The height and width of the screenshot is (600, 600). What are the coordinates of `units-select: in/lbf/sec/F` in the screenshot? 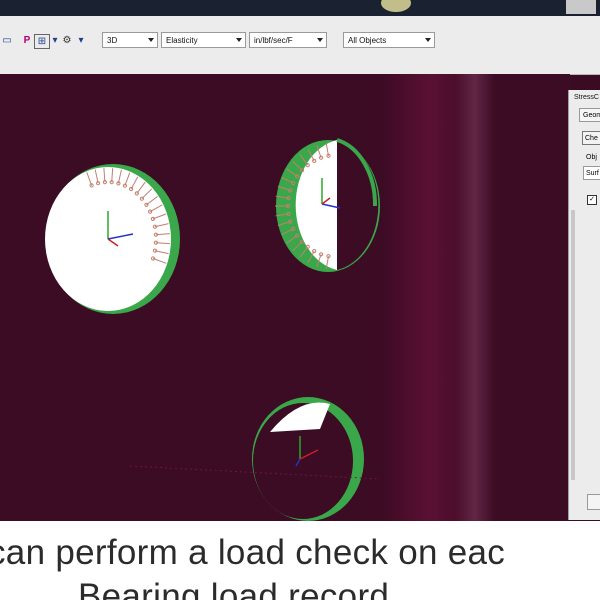 It's located at (288, 40).